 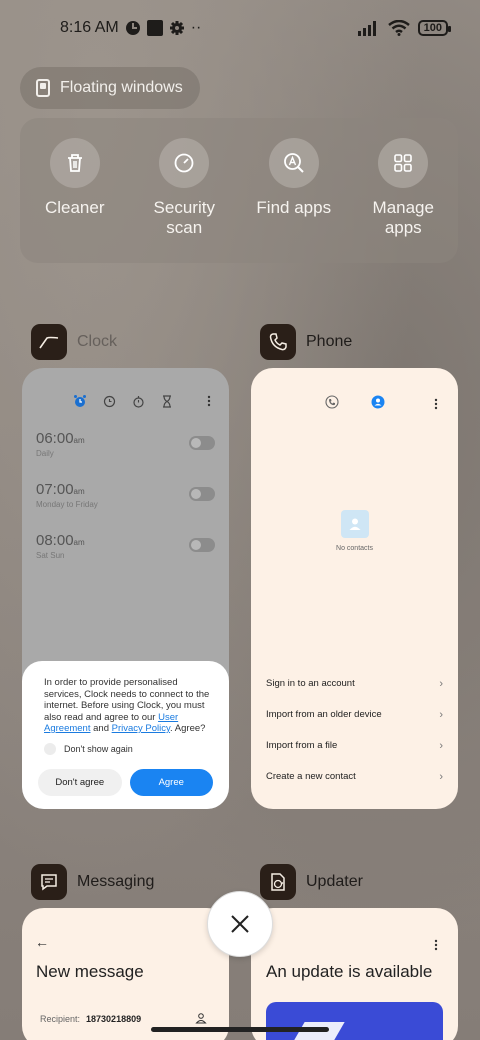 I want to click on dont-show-again-option: Don't show again, so click(x=128, y=748).